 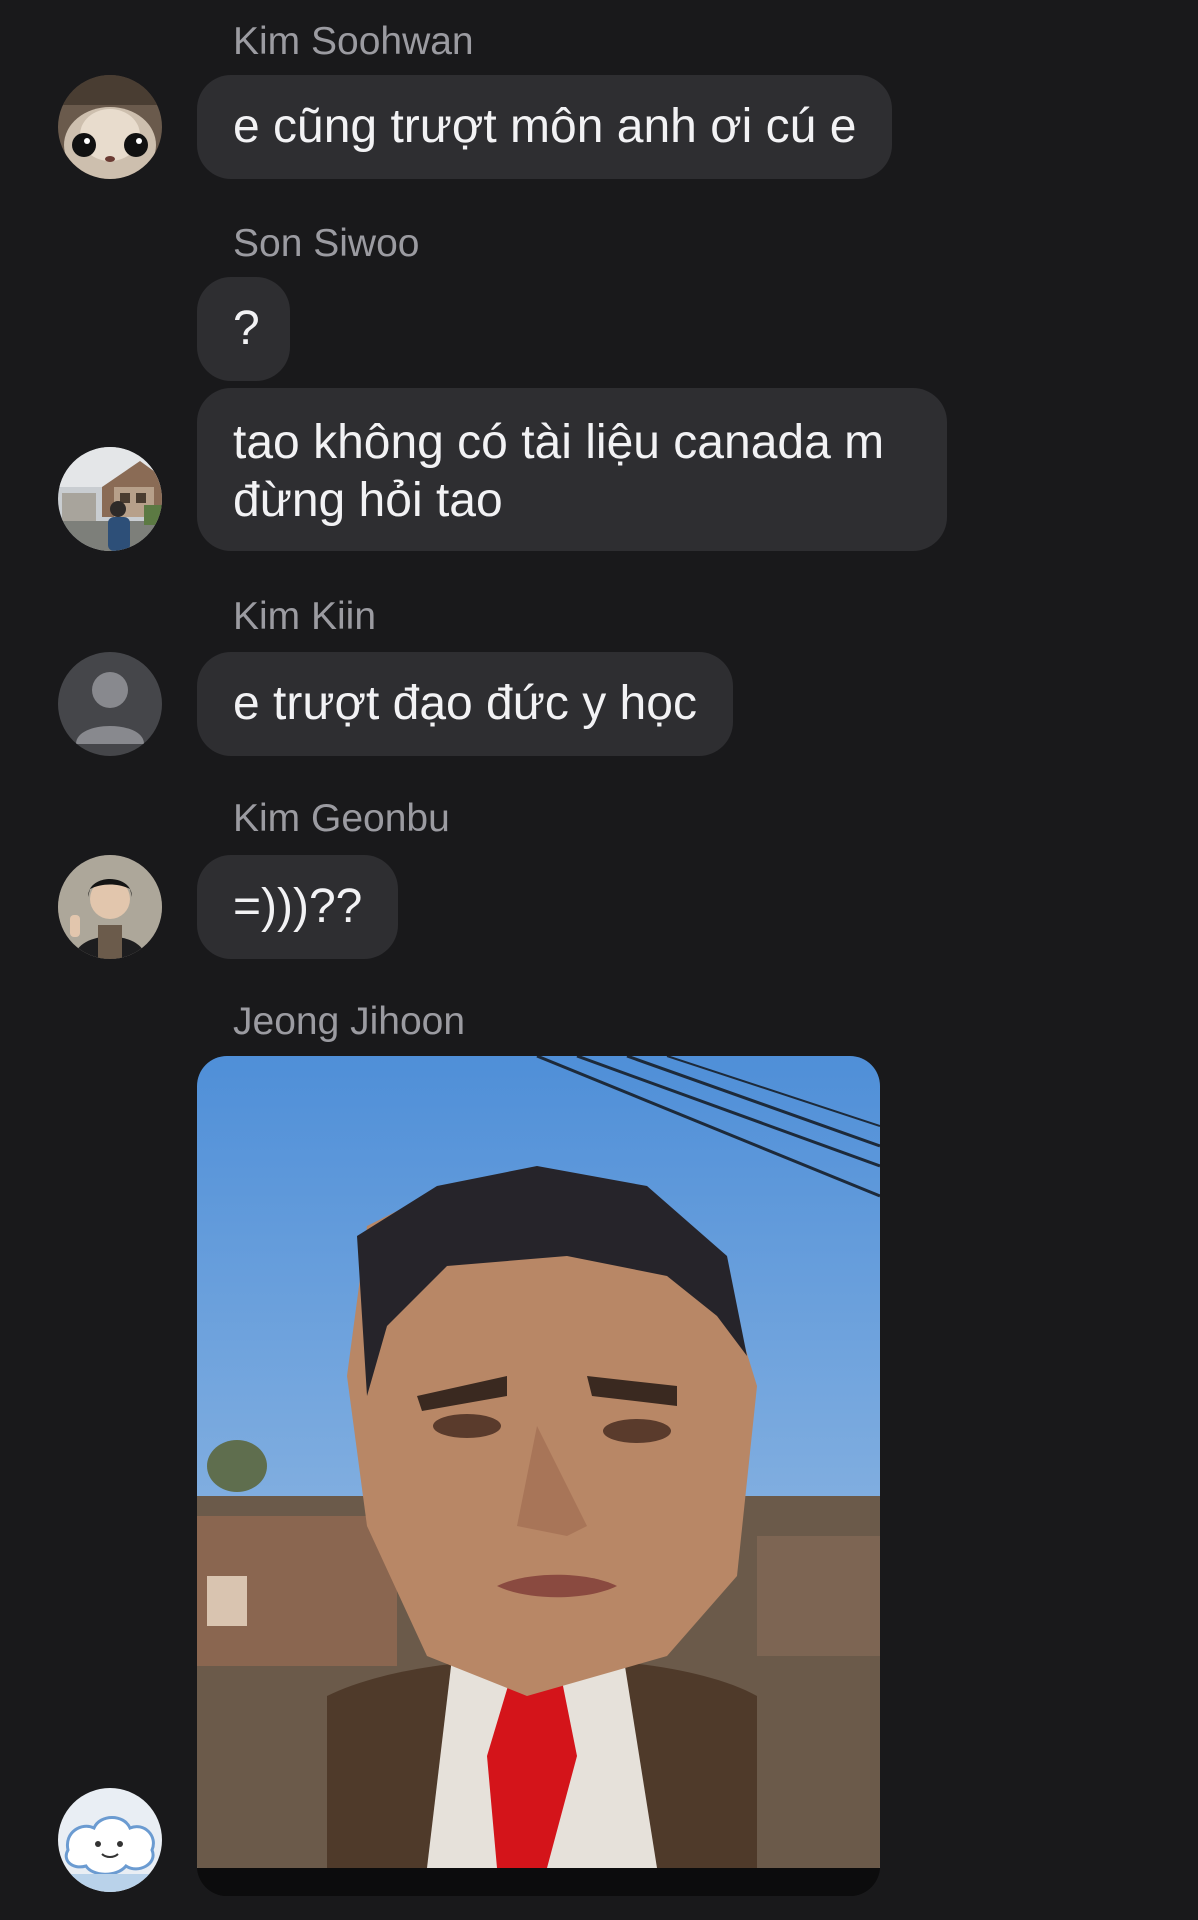 I want to click on sender-name: Jeong Jihoon, so click(x=349, y=1021).